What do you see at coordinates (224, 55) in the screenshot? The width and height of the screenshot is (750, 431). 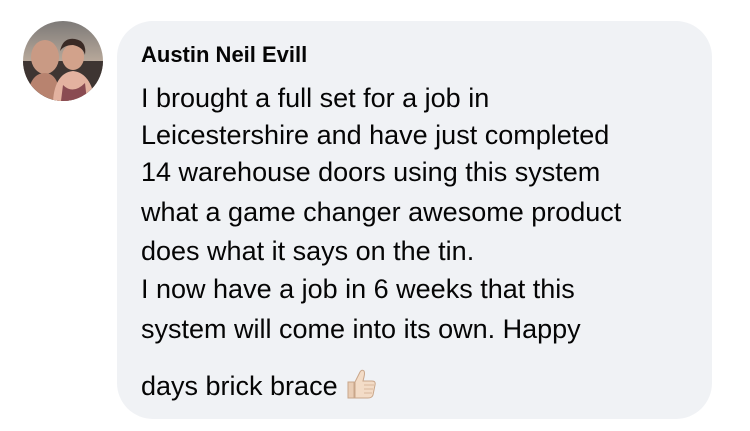 I see `comment-author: Austin Neil Evill` at bounding box center [224, 55].